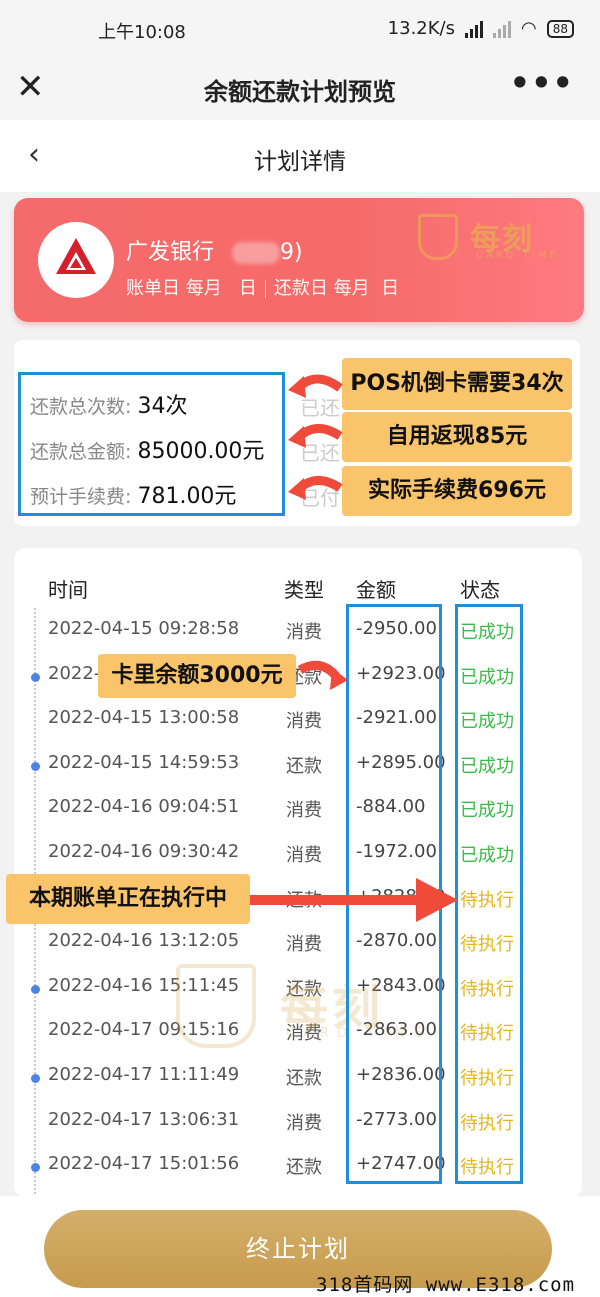  I want to click on brand-sub: CARD TIME, so click(517, 255).